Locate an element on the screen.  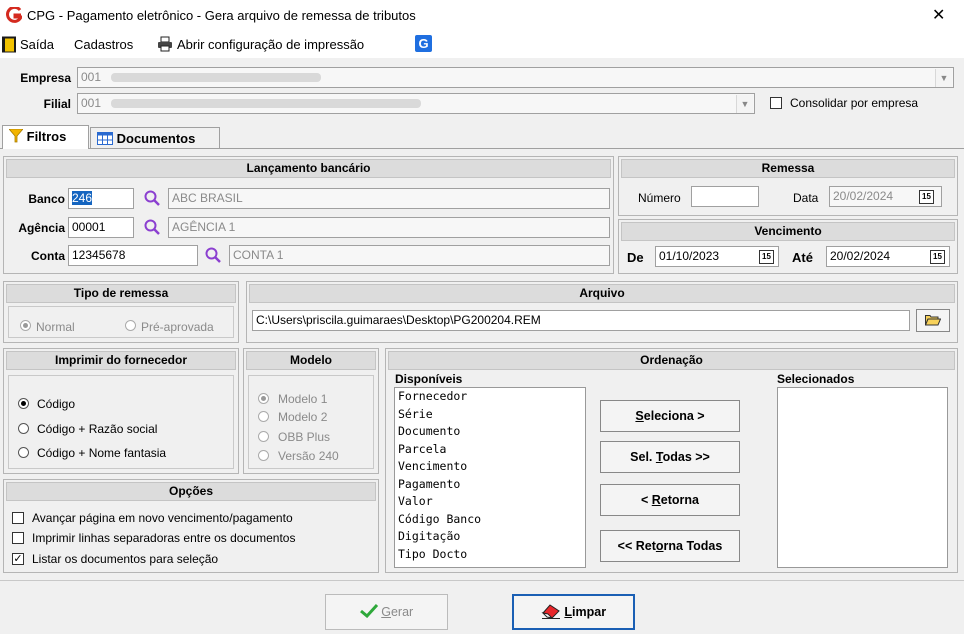
tab-documentos-label: Documentos is located at coordinates (156, 138).